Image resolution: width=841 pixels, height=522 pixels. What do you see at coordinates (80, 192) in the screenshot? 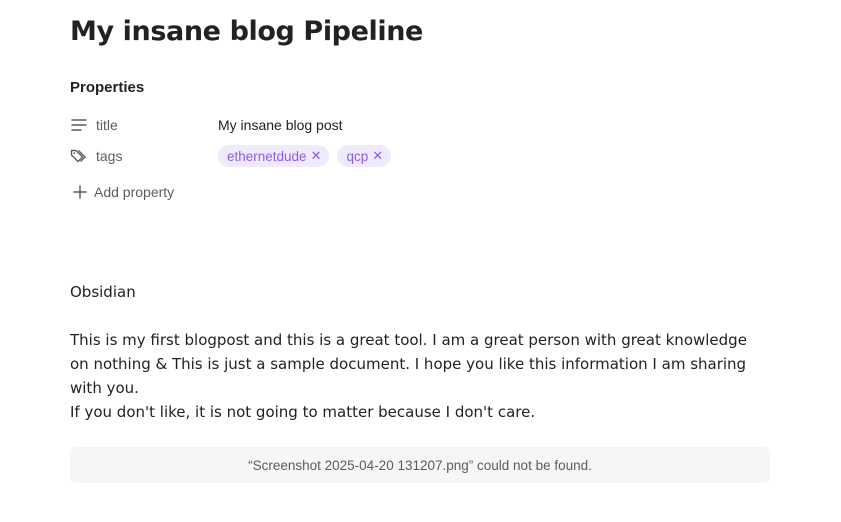
I see `plus-icon` at bounding box center [80, 192].